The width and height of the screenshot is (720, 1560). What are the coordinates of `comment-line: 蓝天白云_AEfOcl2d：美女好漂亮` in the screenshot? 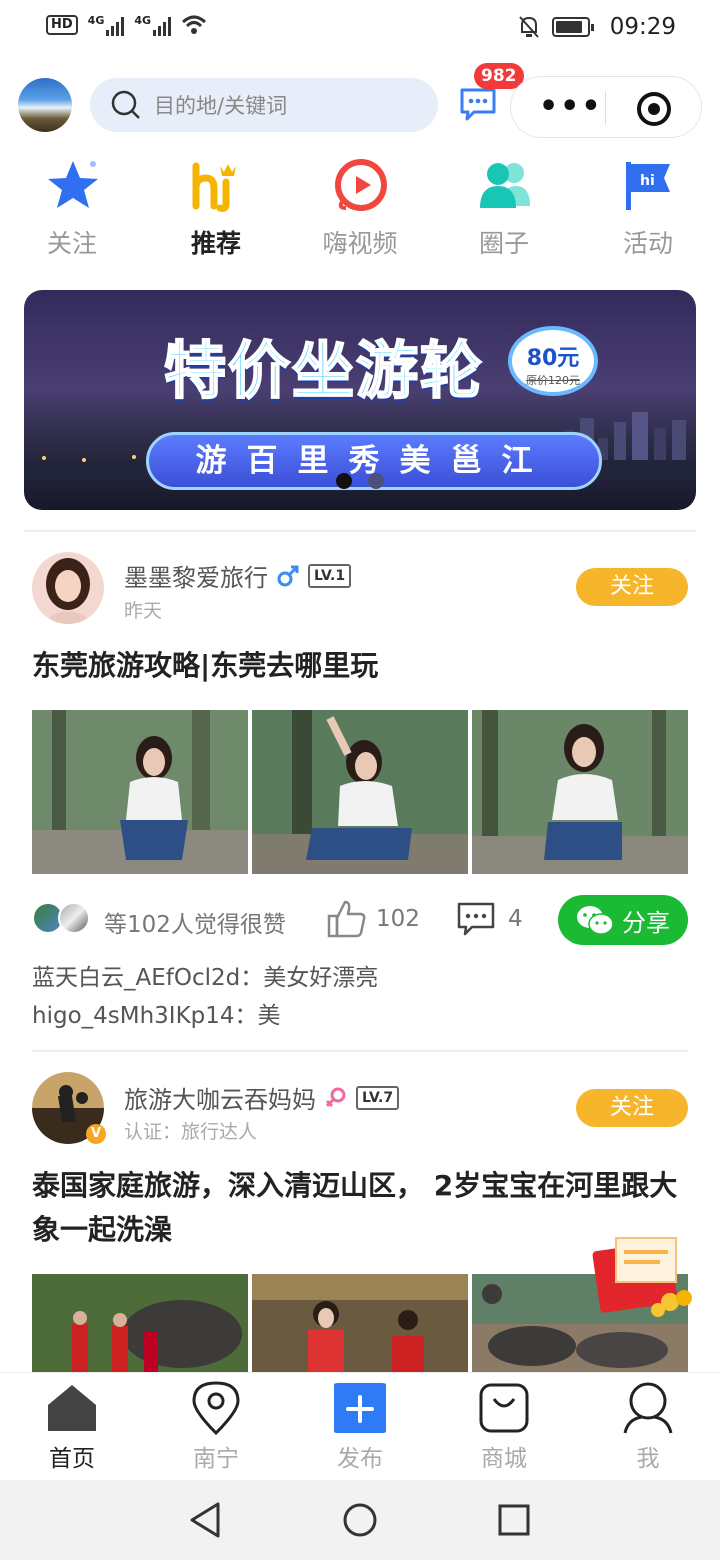 It's located at (205, 975).